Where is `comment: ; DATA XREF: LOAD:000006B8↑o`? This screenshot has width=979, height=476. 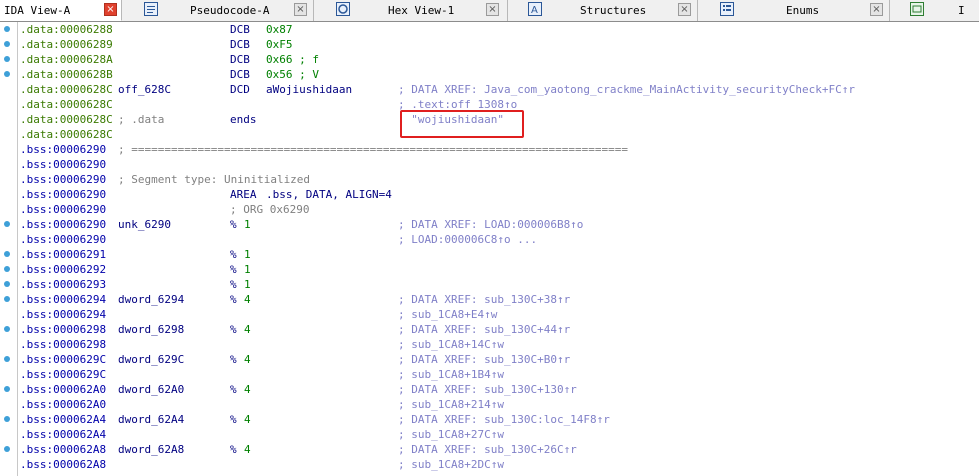 comment: ; DATA XREF: LOAD:000006B8↑o is located at coordinates (491, 224).